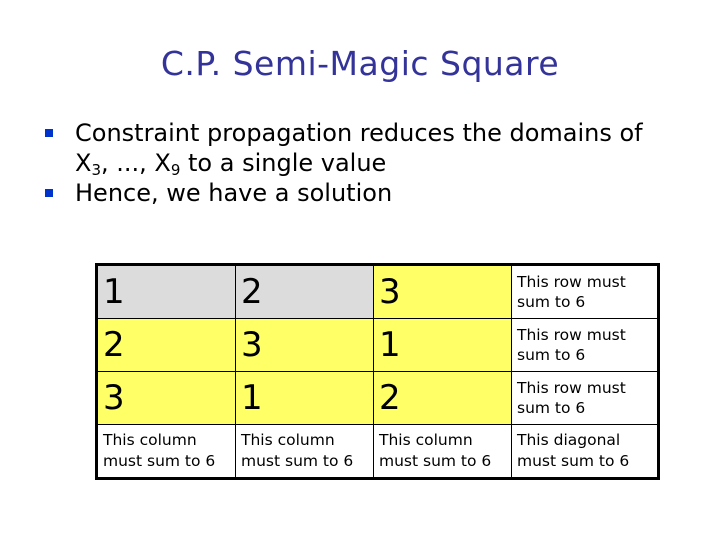 The image size is (720, 540). What do you see at coordinates (304, 291) in the screenshot?
I see `cell-x2: 2` at bounding box center [304, 291].